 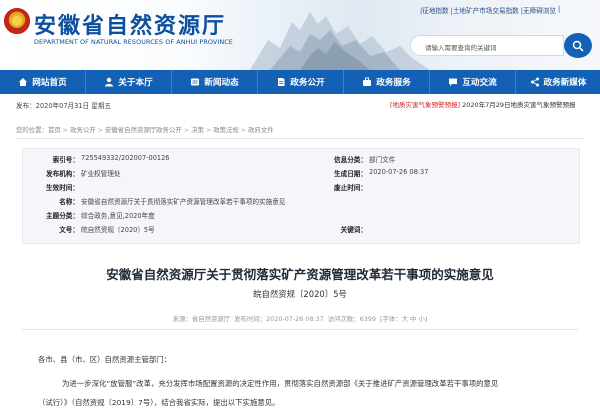 I want to click on top-links: |征地指数 |土地矿产市场交易指数 |无障碍浏览 |, so click(x=490, y=10).